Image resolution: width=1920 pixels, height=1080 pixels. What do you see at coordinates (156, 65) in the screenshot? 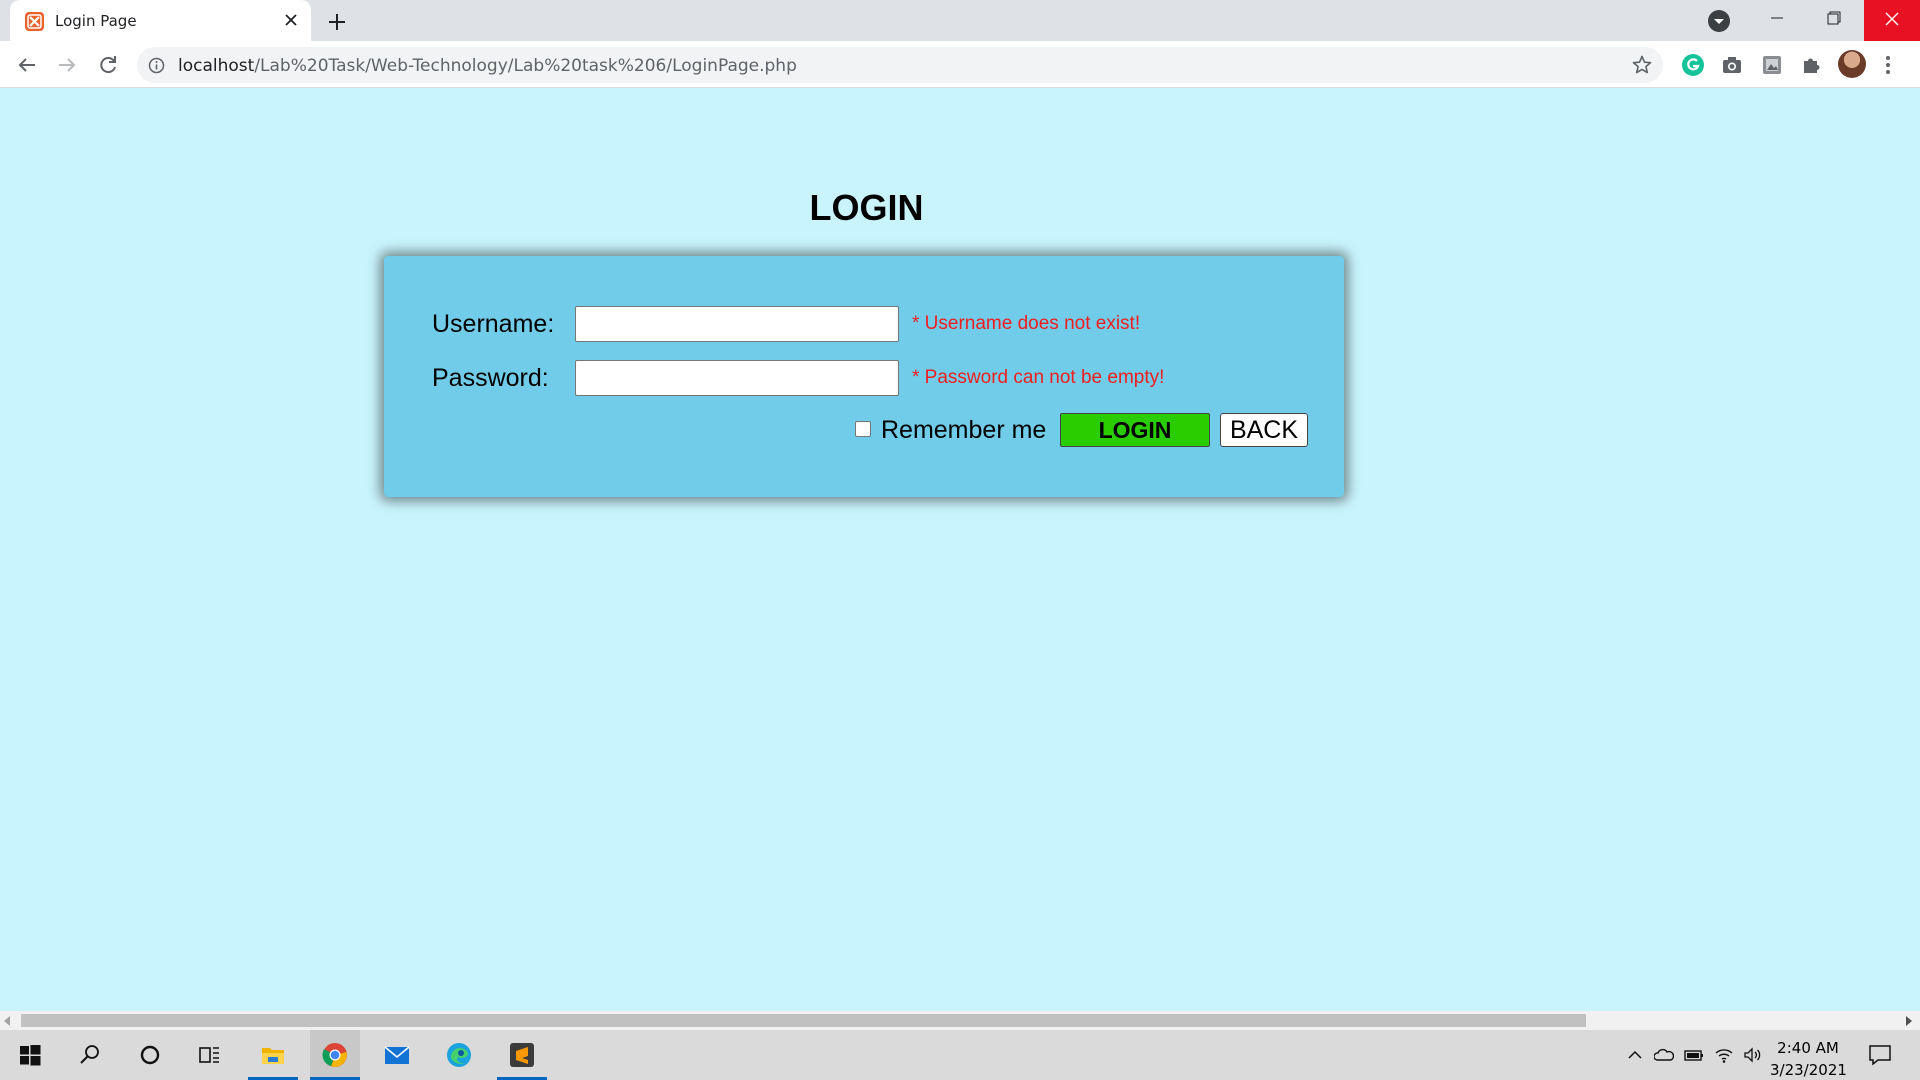
I see `info-icon` at bounding box center [156, 65].